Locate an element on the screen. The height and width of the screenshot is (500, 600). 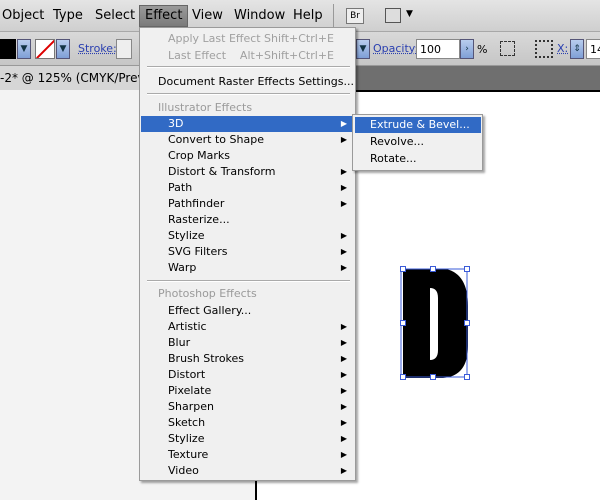
section-header-photoshop: Photoshop Effects is located at coordinates (207, 293).